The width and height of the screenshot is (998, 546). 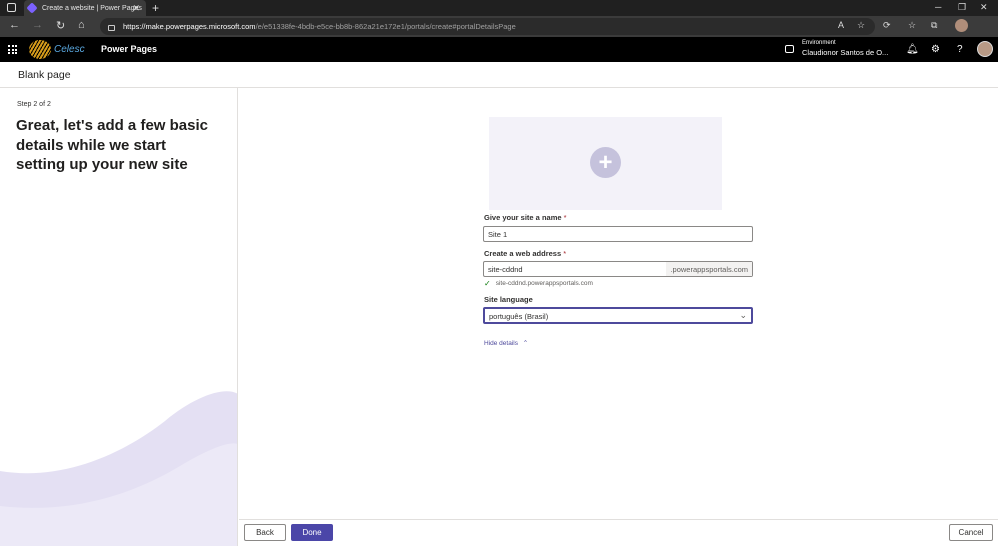 What do you see at coordinates (129, 49) in the screenshot?
I see `app-title: Power Pages` at bounding box center [129, 49].